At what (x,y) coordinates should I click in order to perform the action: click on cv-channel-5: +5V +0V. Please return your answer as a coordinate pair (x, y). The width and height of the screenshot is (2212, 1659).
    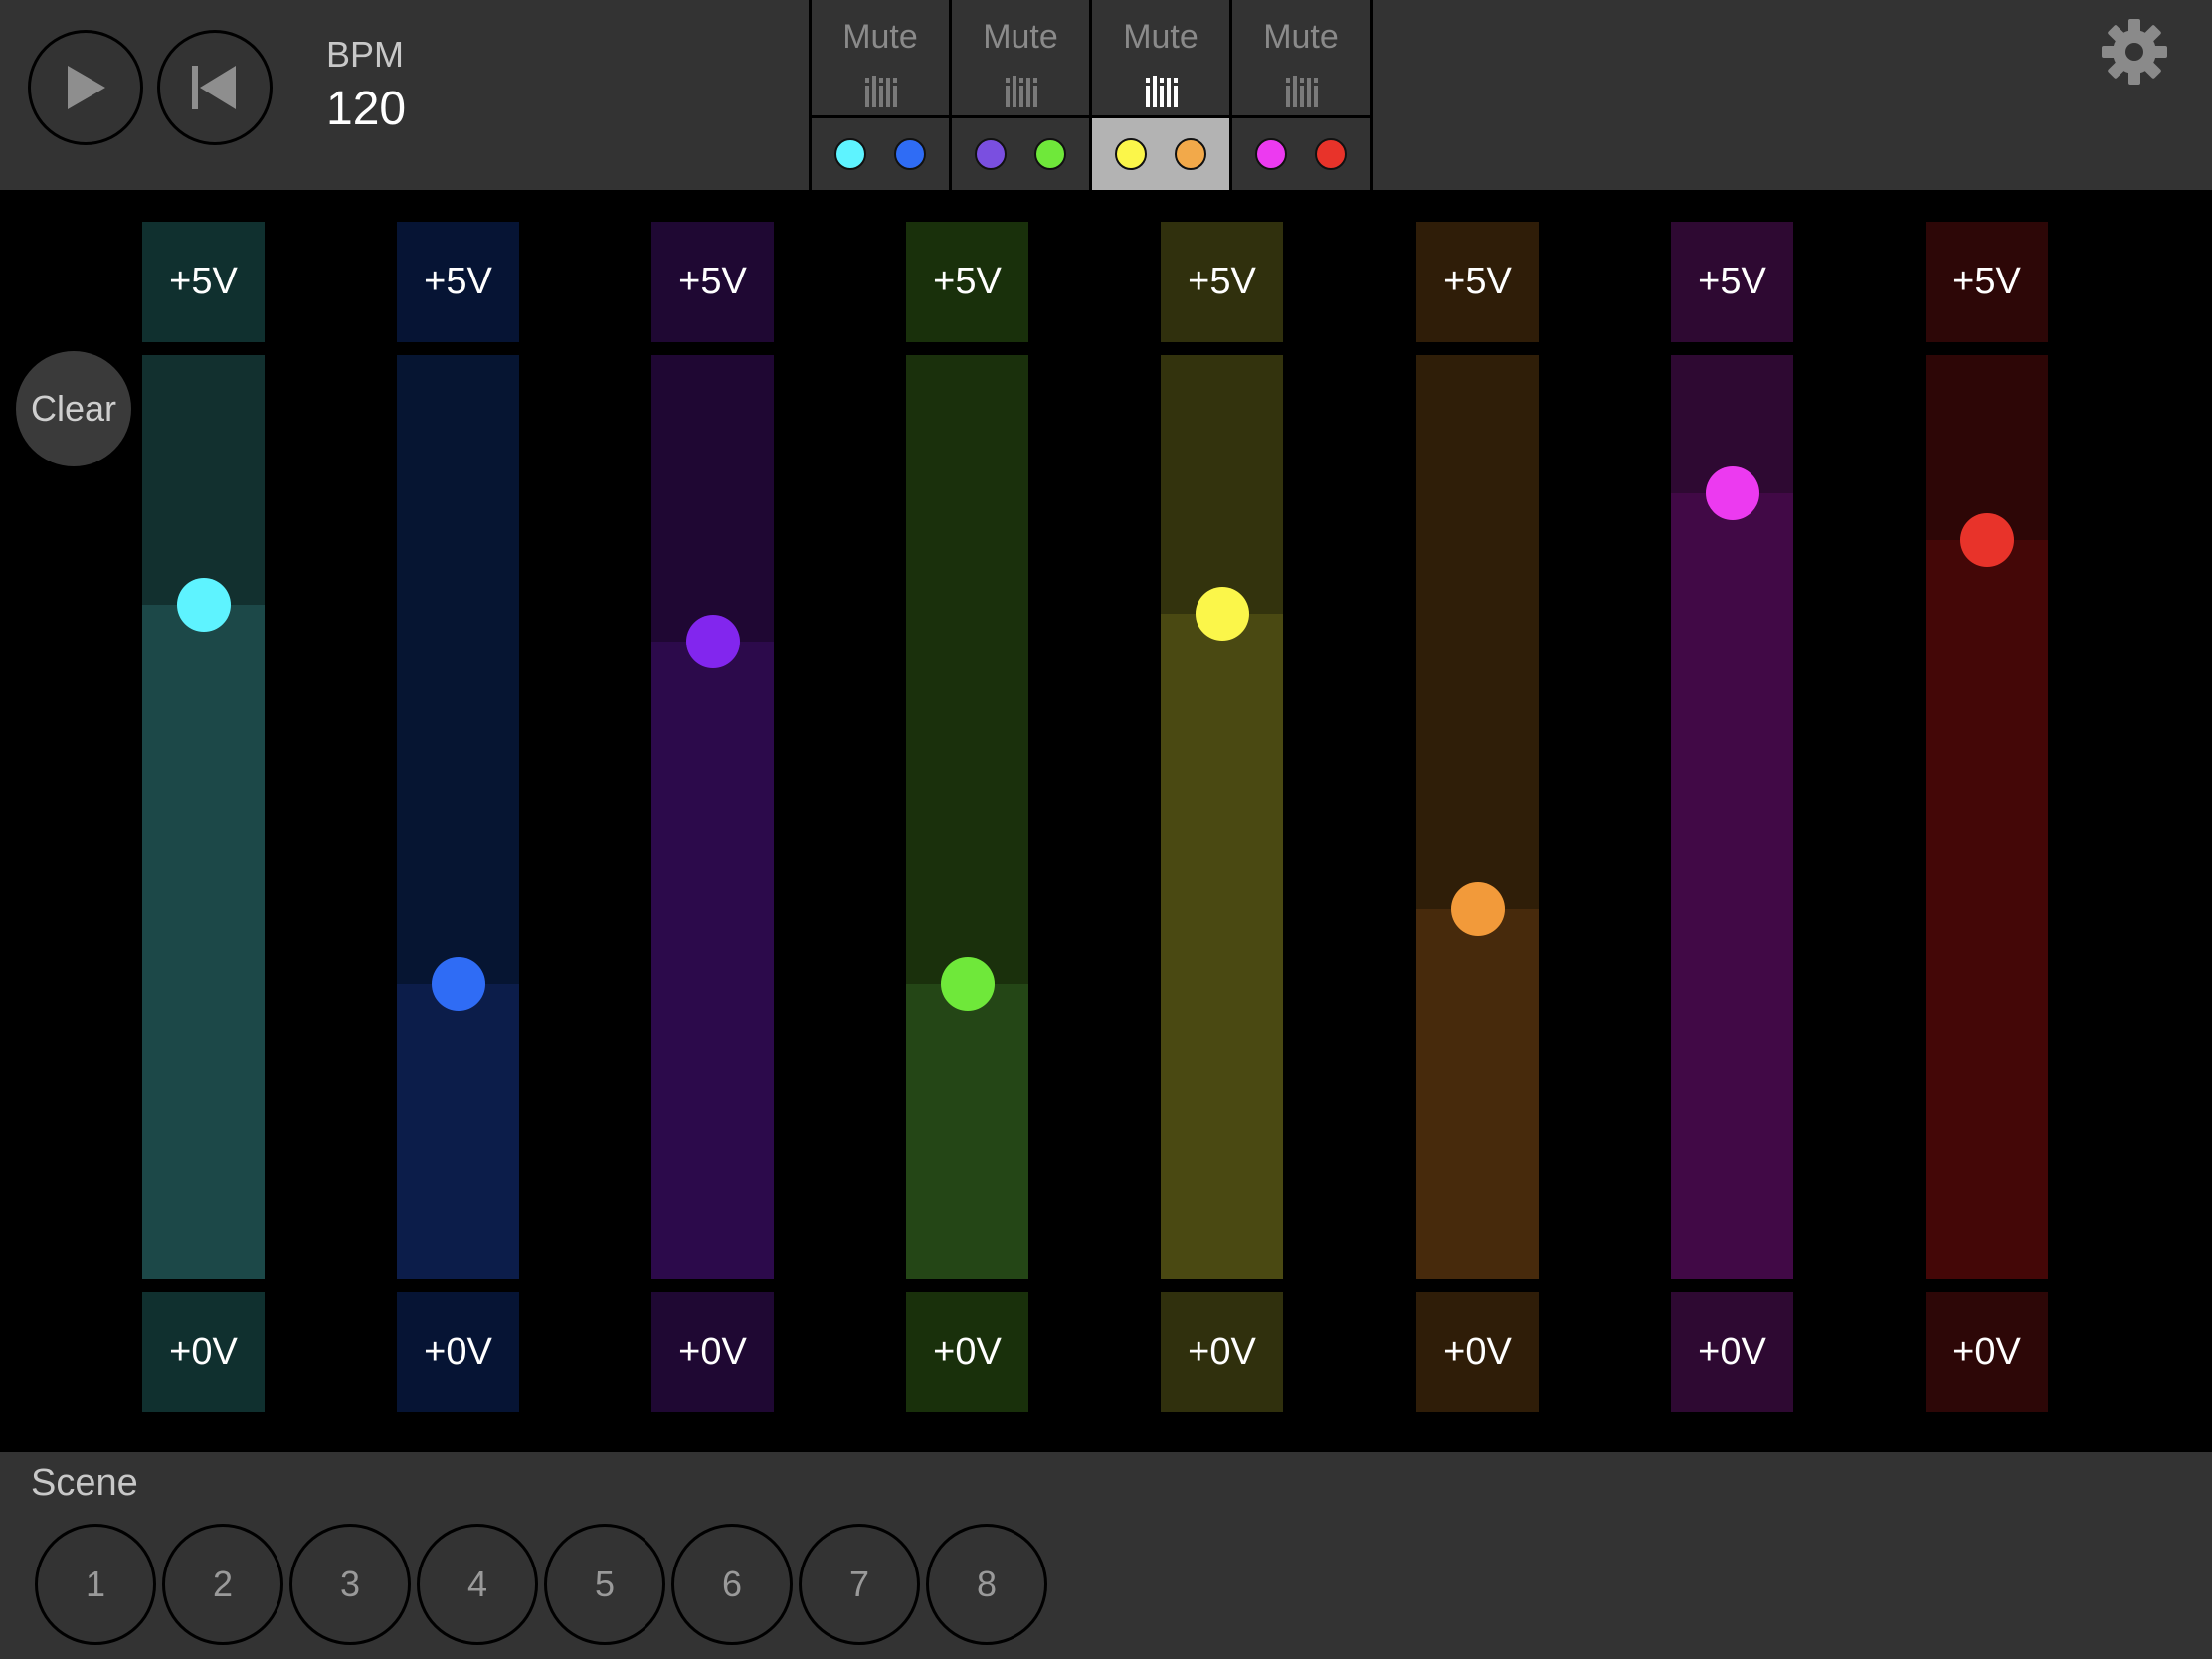
    Looking at the image, I should click on (1222, 726).